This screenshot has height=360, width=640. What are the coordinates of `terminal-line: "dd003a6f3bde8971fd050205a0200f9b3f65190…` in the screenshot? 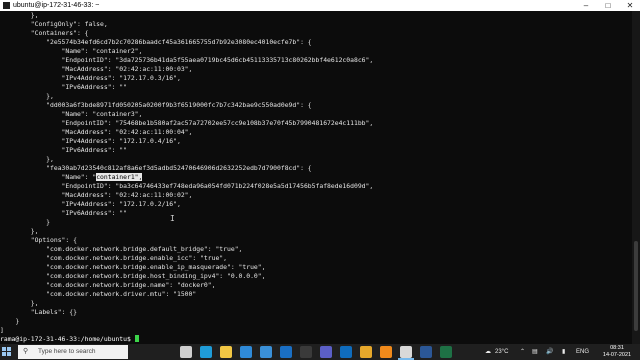 It's located at (156, 105).